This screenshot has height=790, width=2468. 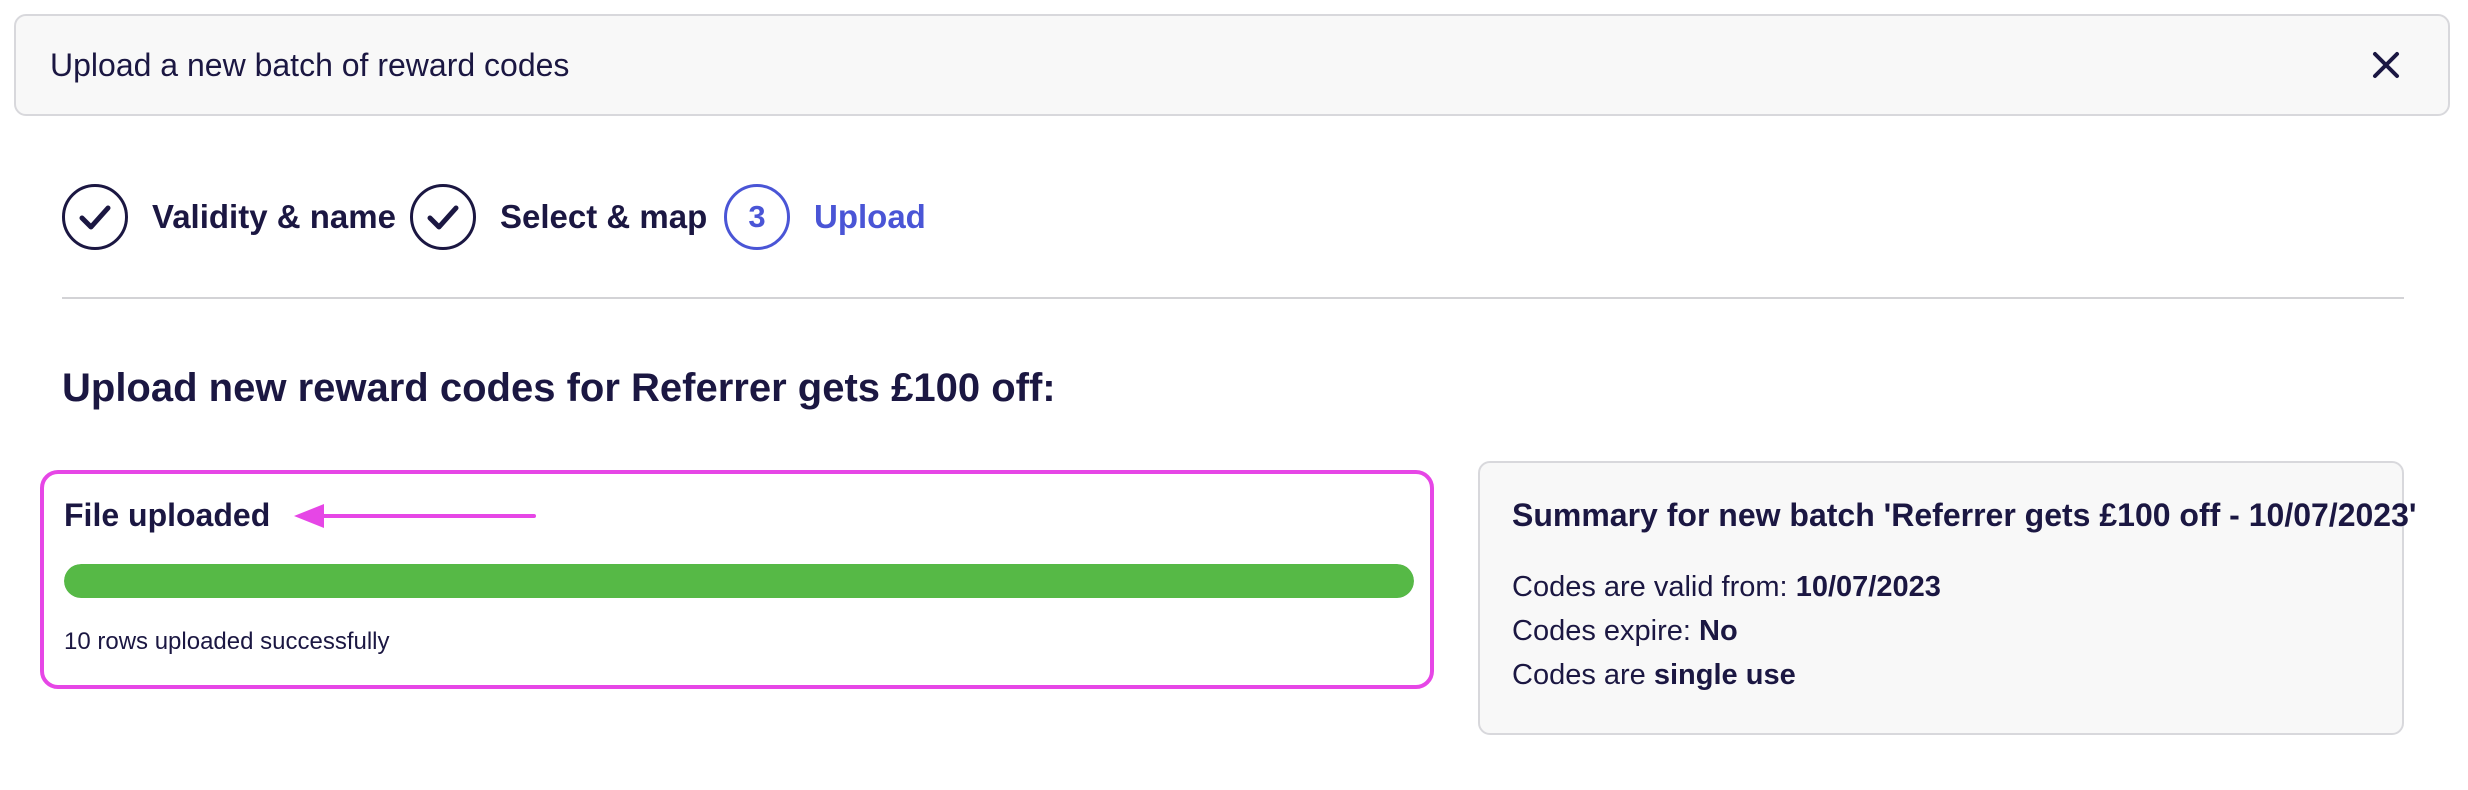 I want to click on modal-header: Upload a new batch of reward codes, so click(x=1232, y=65).